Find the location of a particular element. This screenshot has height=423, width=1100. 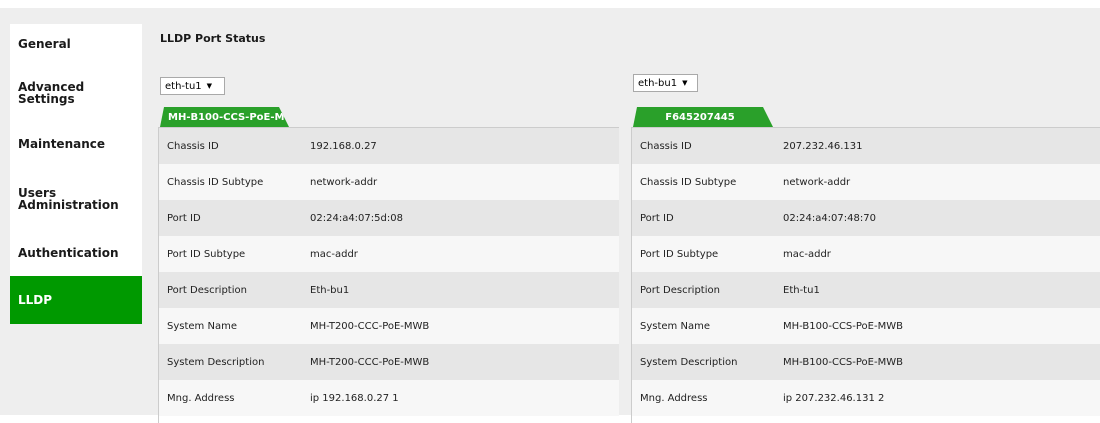

port-select-right: eth-bu1 ▼ is located at coordinates (665, 83).